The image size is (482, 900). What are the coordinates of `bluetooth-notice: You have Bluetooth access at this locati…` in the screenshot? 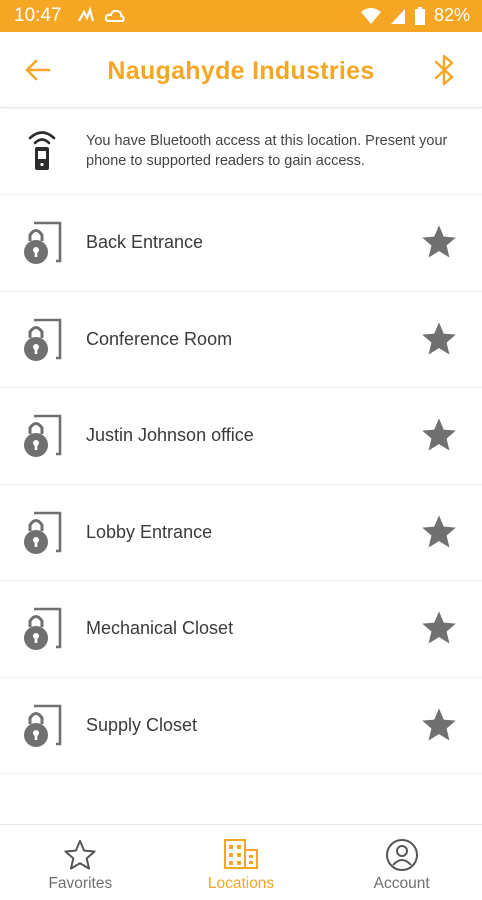 It's located at (241, 152).